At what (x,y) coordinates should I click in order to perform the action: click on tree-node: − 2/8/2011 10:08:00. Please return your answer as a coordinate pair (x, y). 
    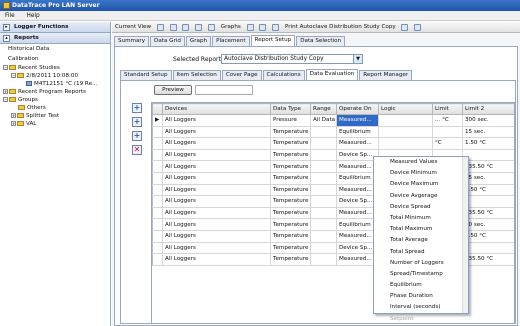
    Looking at the image, I should click on (55, 76).